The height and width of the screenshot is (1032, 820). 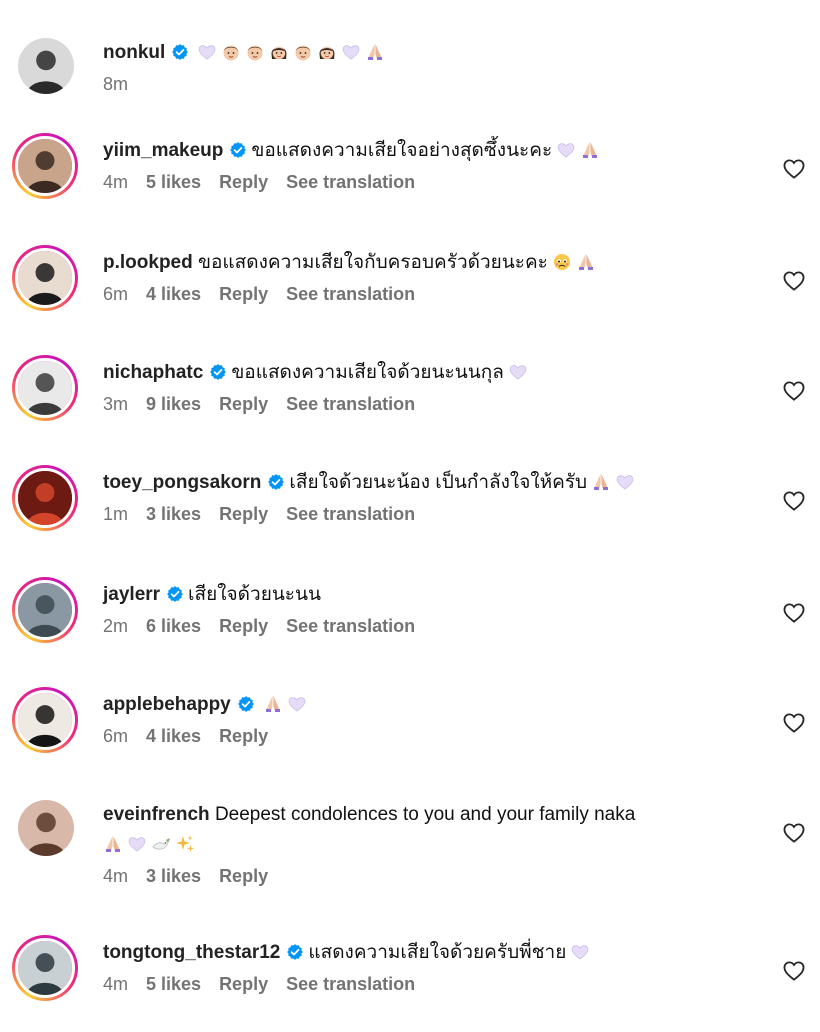 I want to click on username-link: yiim_makeup, so click(x=163, y=150).